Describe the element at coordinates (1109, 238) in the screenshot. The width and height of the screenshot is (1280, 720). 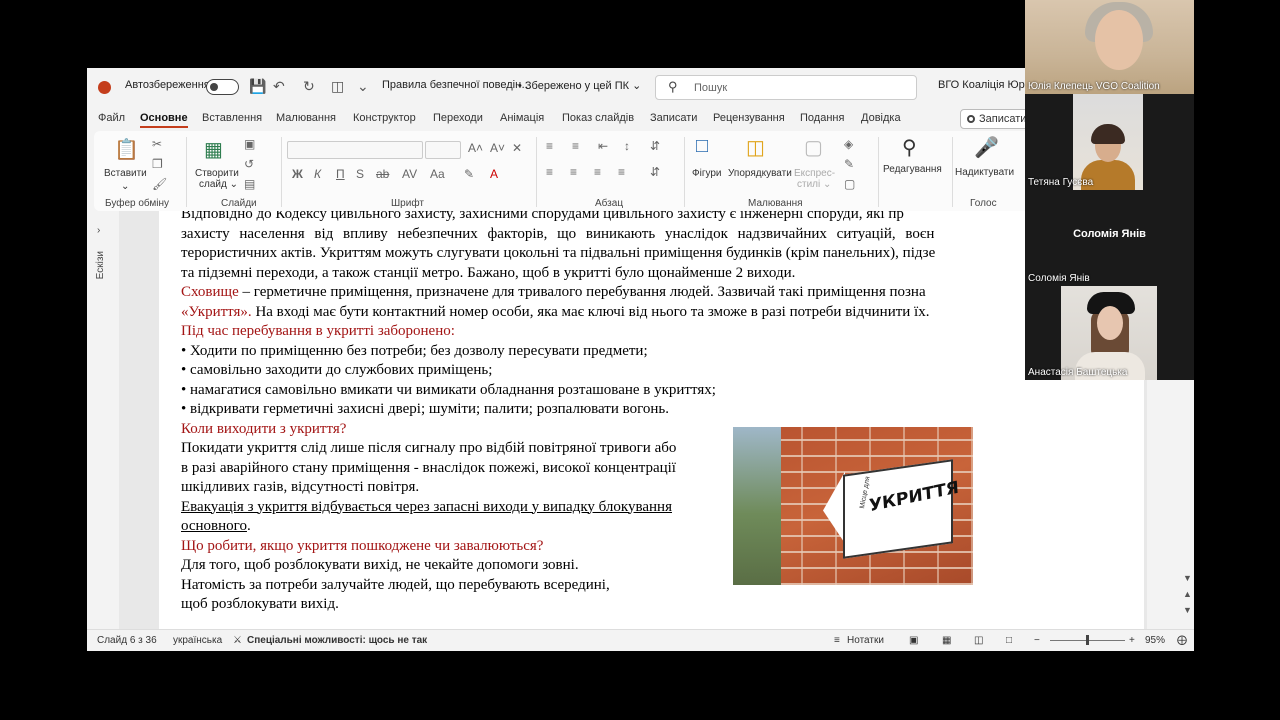
I see `participant-tile: Соломія Янів Соломія Янів` at that location.